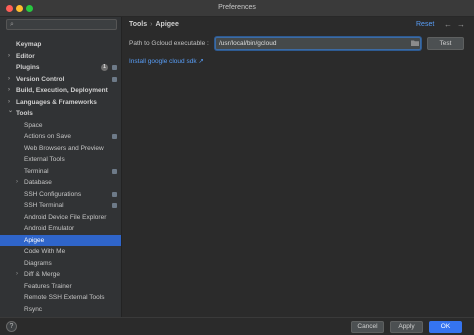  I want to click on sidebar-item-label: Database, so click(38, 182).